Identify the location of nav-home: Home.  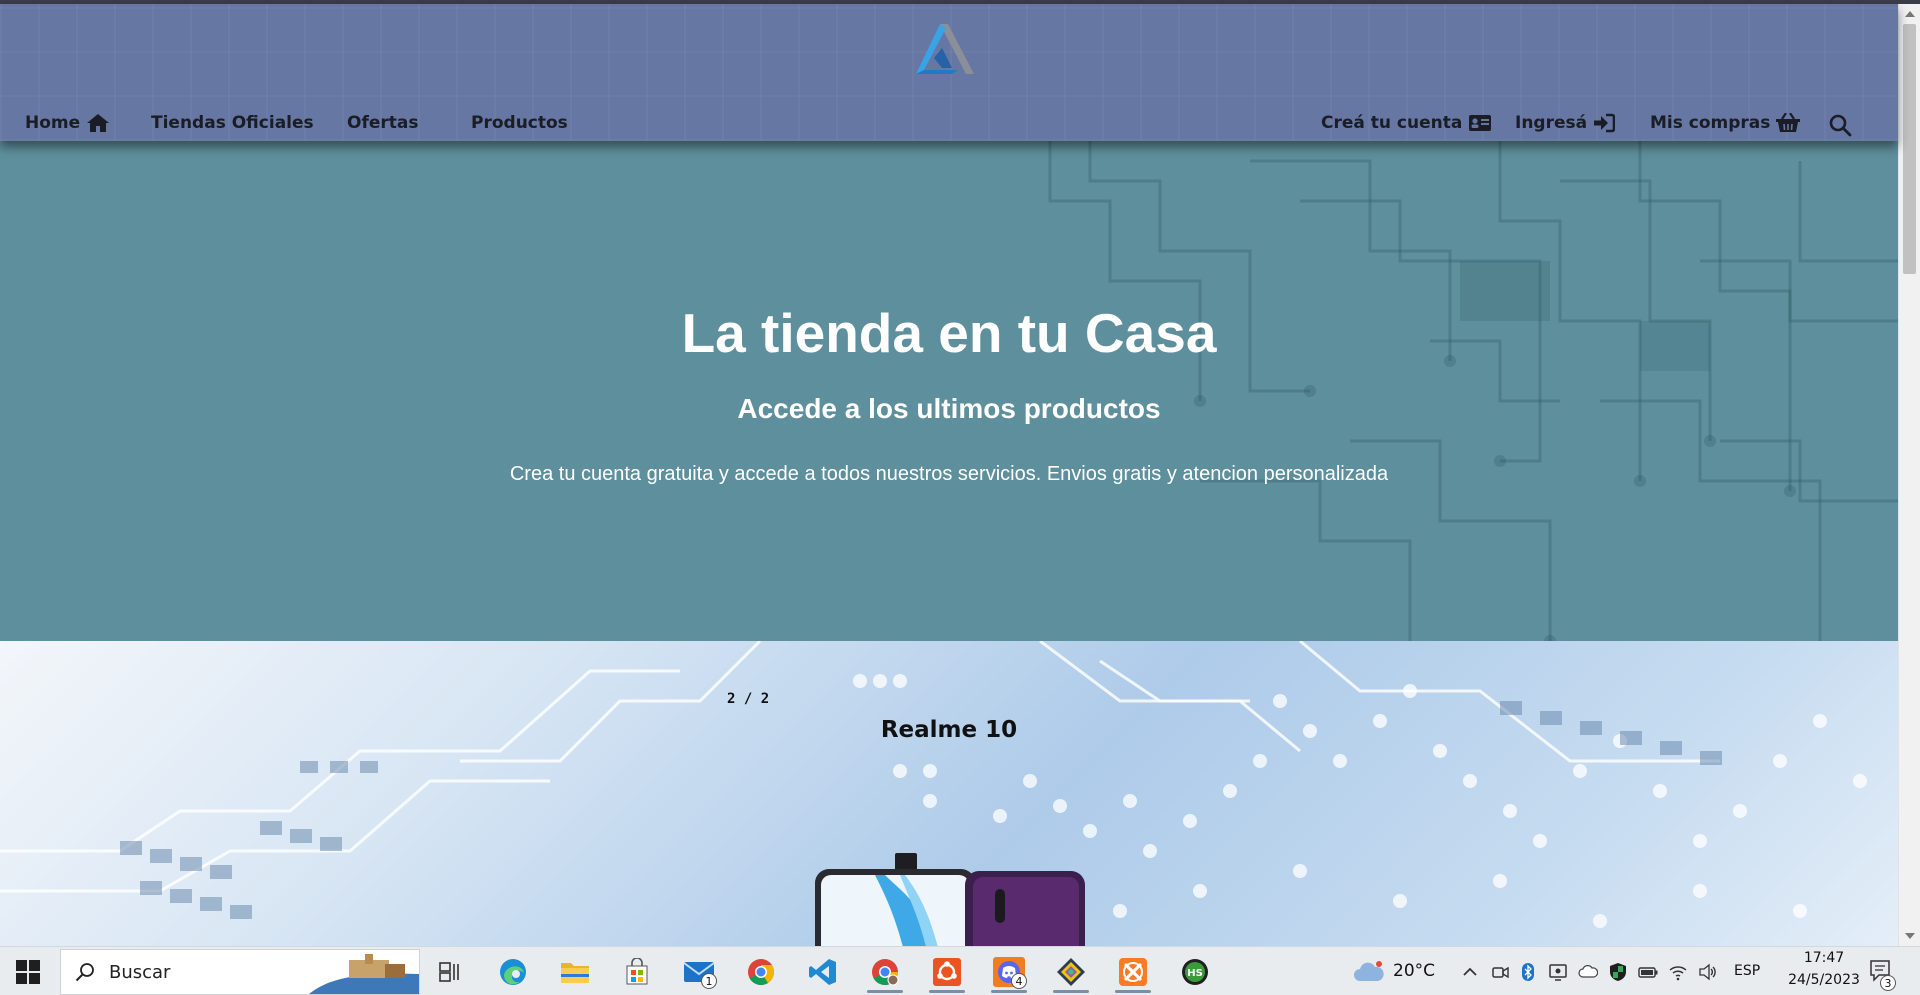
(67, 123).